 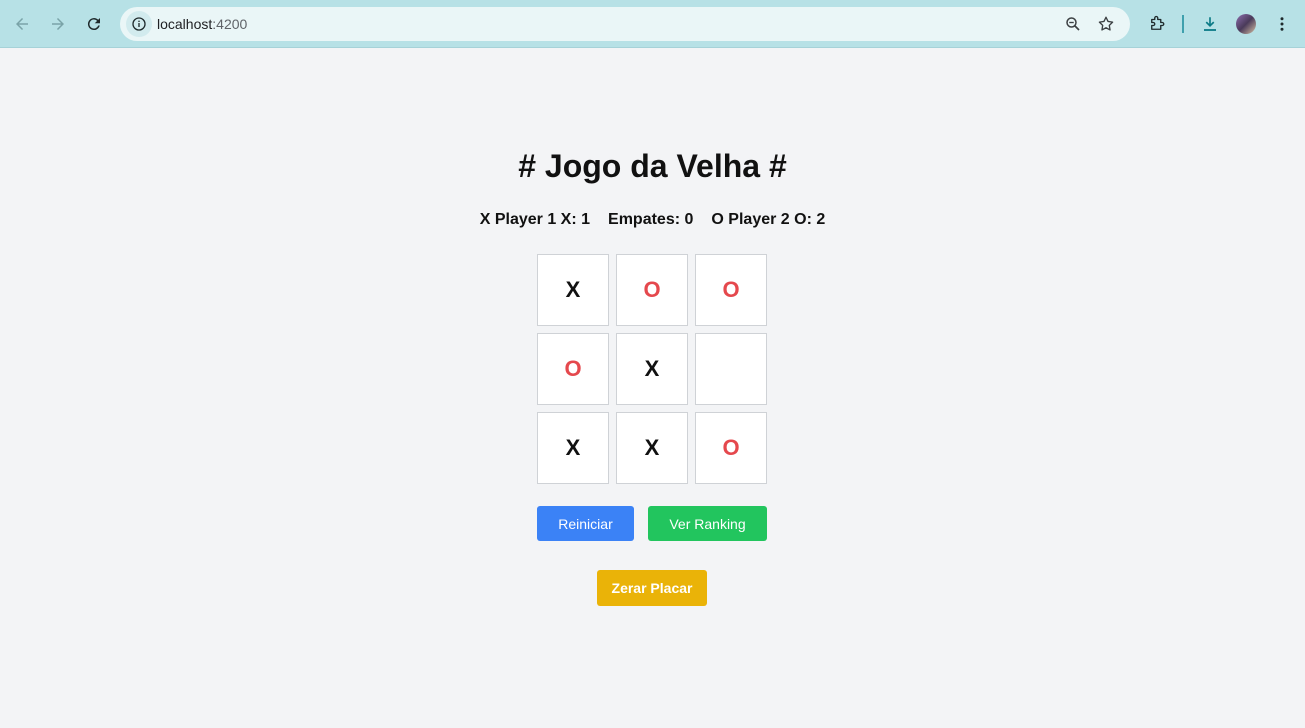 I want to click on game-board: X O O O X X X O, so click(x=652, y=369).